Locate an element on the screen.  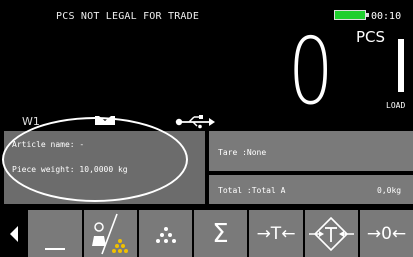
battery-icon is located at coordinates (351, 15).